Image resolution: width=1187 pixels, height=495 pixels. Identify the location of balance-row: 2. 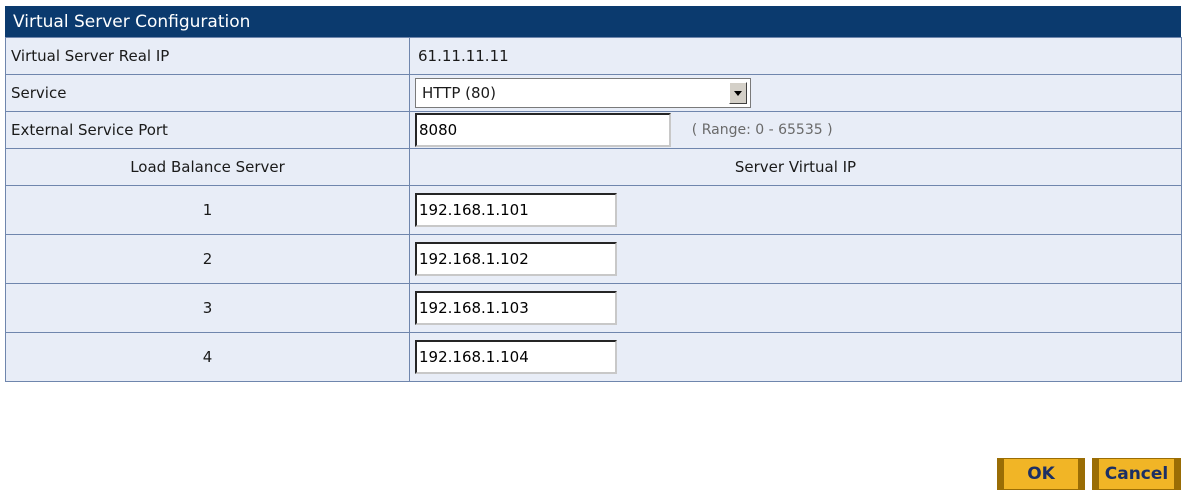
(593, 259).